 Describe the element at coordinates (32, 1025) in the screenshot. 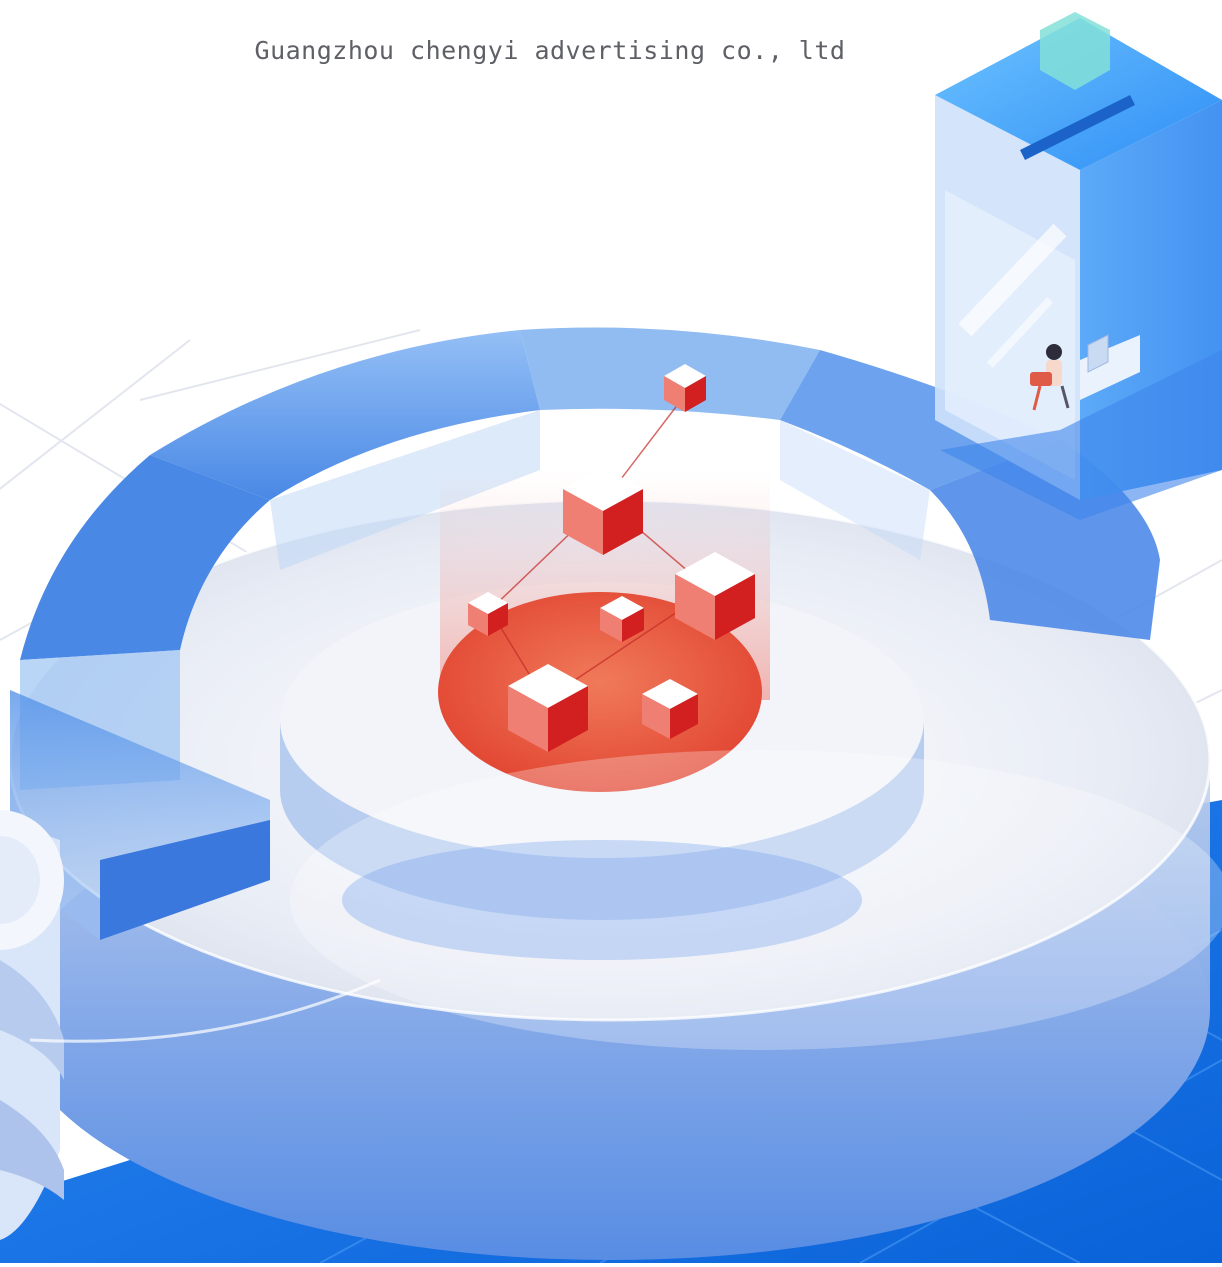

I see `disc-stack-icon` at that location.